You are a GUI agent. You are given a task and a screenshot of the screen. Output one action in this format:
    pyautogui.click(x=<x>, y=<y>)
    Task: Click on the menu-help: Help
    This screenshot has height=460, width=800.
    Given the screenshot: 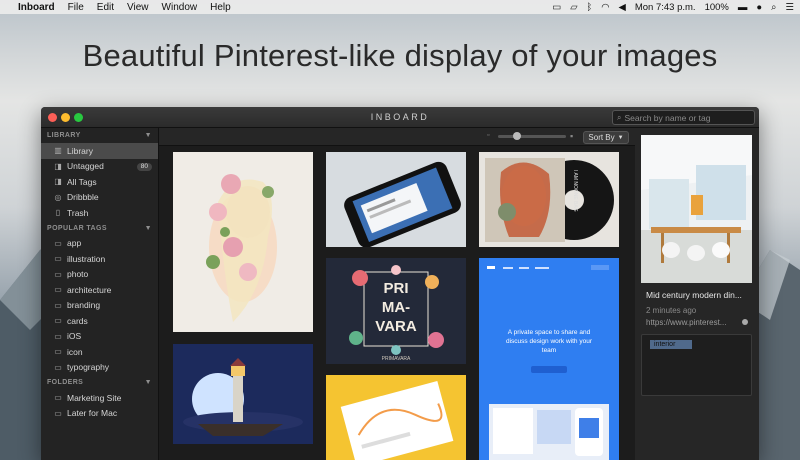 What is the action you would take?
    pyautogui.click(x=220, y=7)
    